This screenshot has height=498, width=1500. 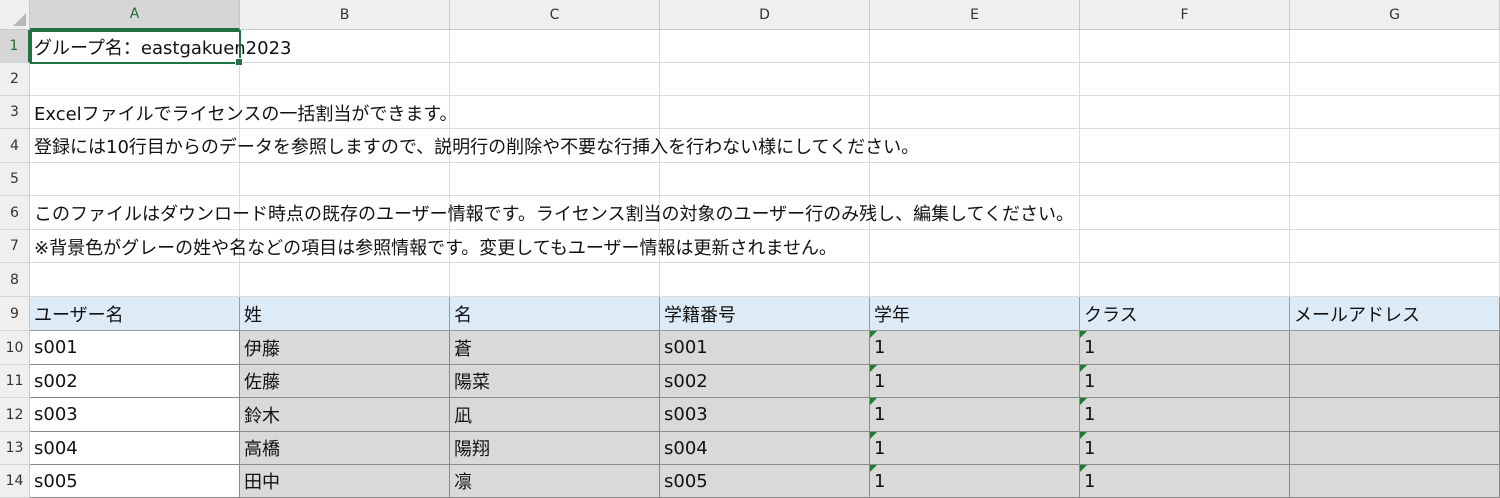 What do you see at coordinates (345, 348) in the screenshot?
I see `cell-last-name: 伊藤` at bounding box center [345, 348].